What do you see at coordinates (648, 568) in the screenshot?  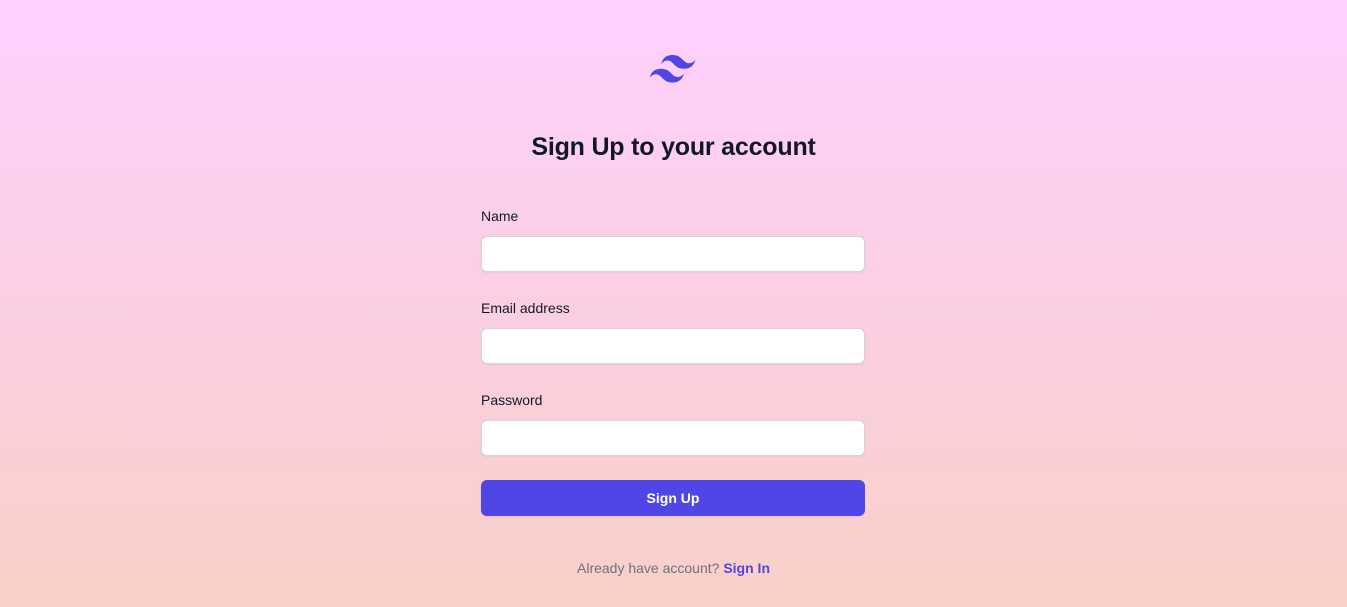 I see `sign-in-prompt: Already have account?` at bounding box center [648, 568].